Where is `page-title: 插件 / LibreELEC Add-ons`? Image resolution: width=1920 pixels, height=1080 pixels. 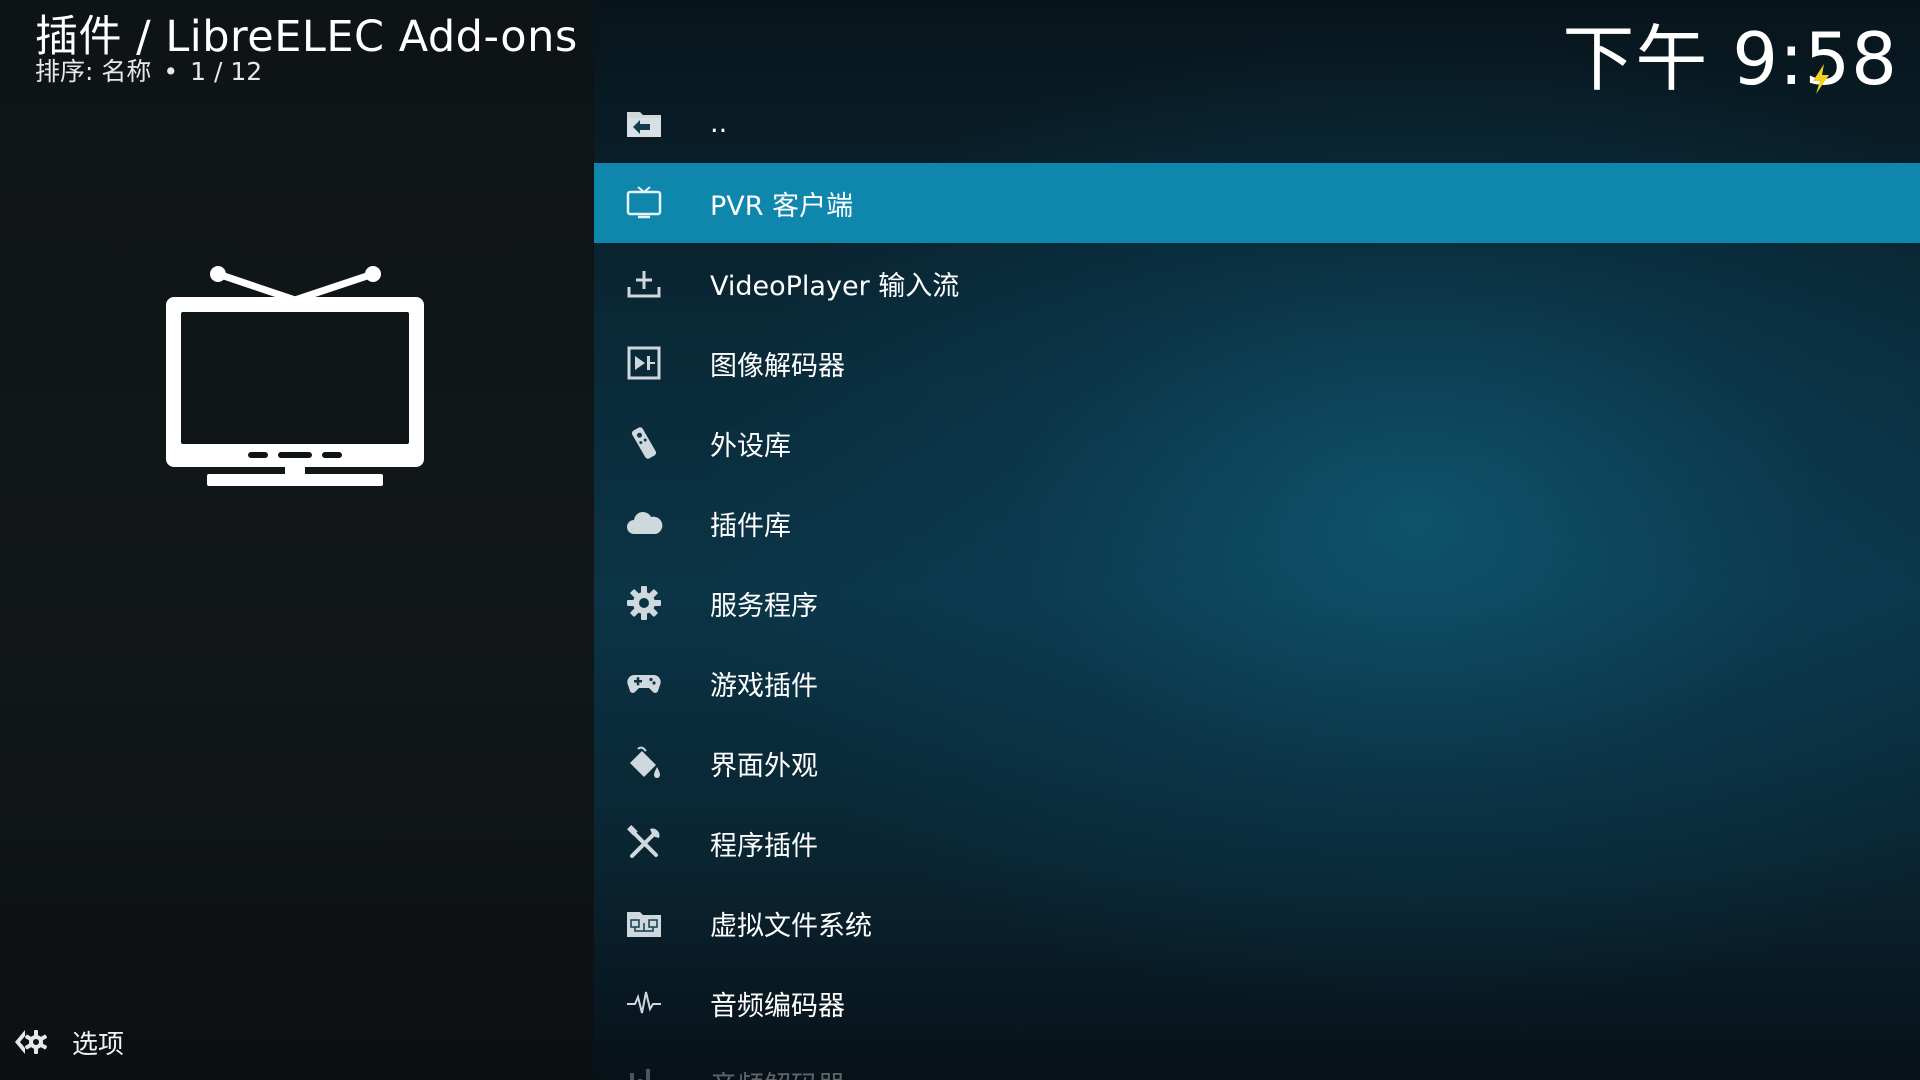 page-title: 插件 / LibreELEC Add-ons is located at coordinates (306, 37).